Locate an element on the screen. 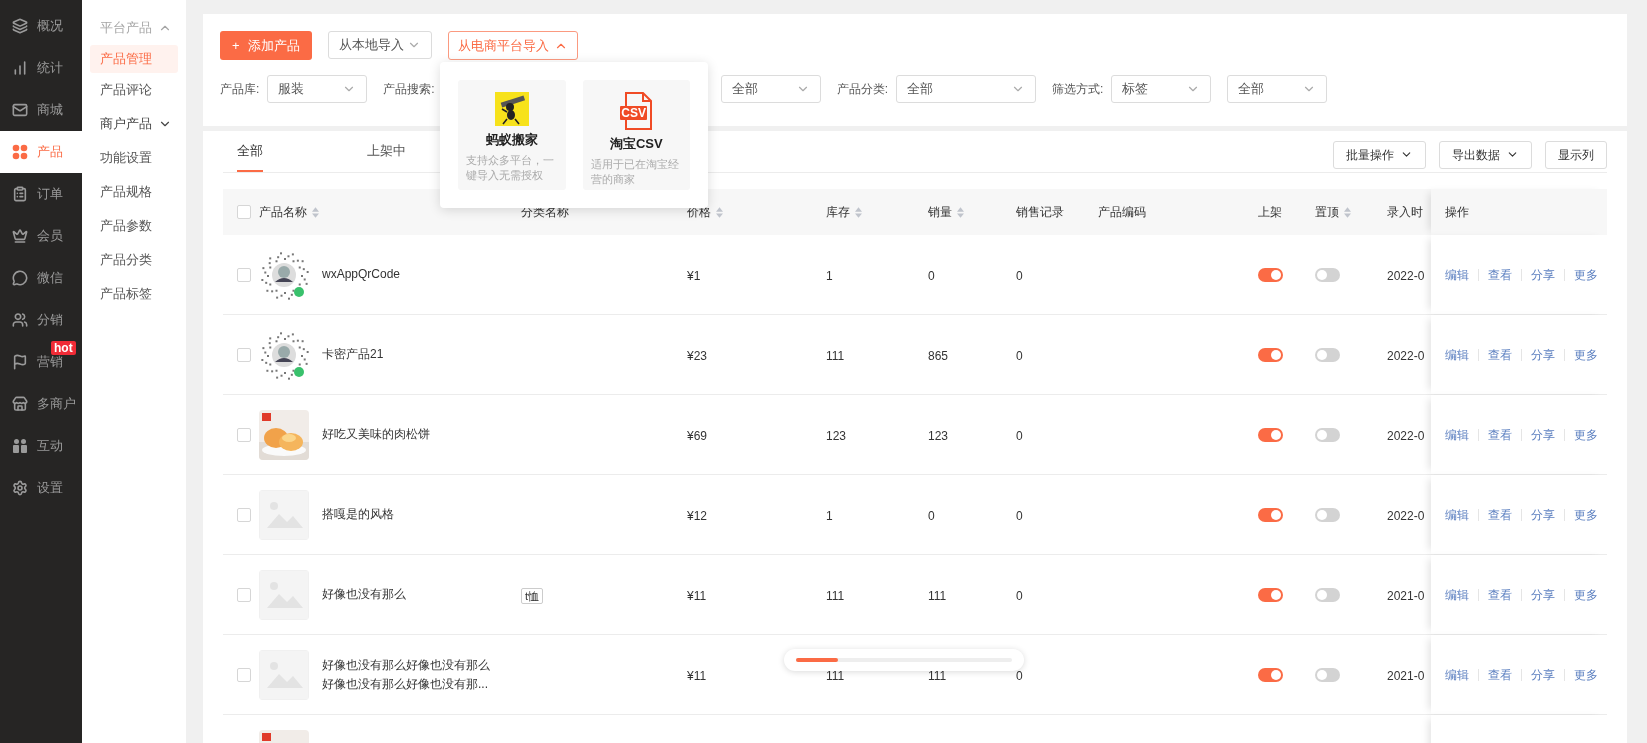  local-import-dropdown: 从本地导入 is located at coordinates (379, 45).